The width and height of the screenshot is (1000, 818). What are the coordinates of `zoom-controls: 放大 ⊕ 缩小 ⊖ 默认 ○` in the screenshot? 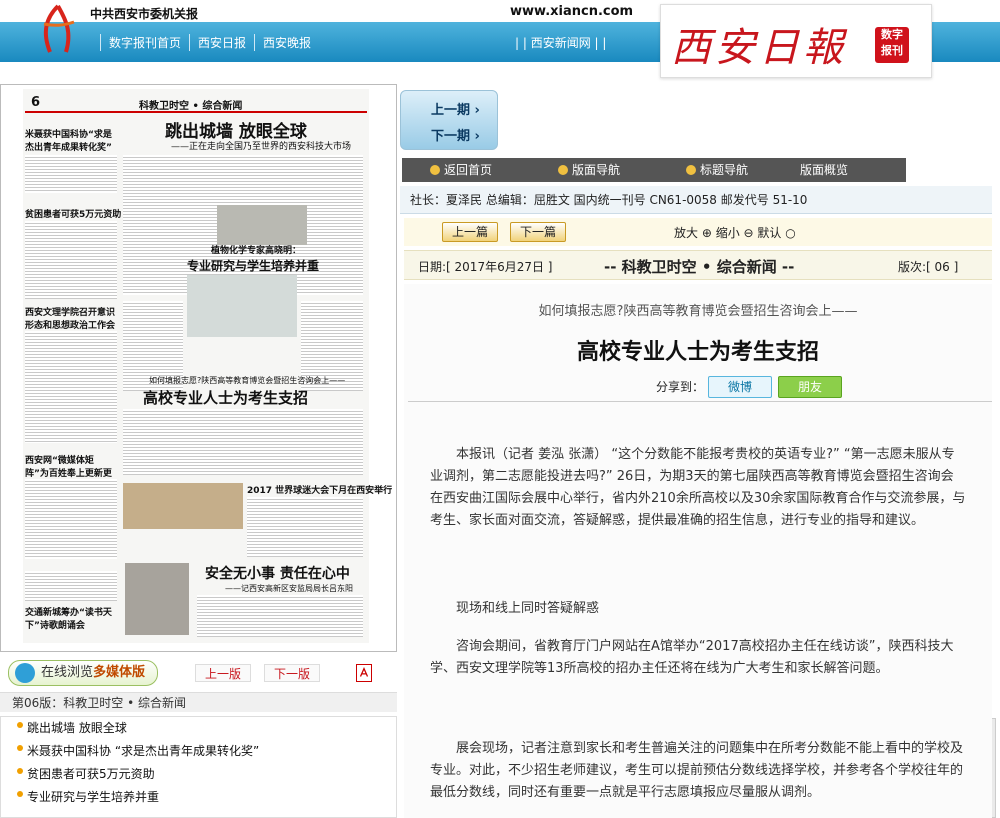 It's located at (735, 232).